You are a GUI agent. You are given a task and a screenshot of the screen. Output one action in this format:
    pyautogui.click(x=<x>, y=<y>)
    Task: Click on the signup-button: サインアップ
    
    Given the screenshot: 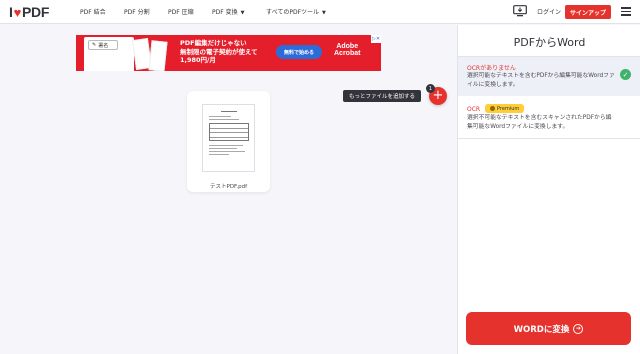 What is the action you would take?
    pyautogui.click(x=588, y=12)
    